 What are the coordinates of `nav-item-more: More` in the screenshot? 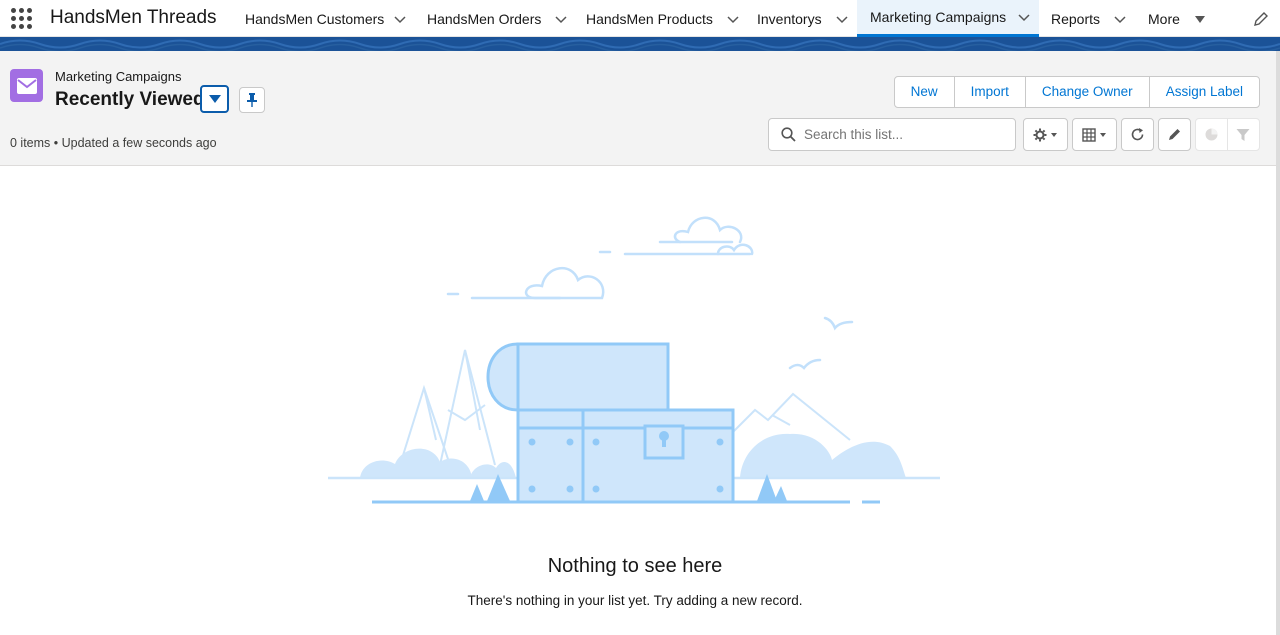 It's located at (1177, 18).